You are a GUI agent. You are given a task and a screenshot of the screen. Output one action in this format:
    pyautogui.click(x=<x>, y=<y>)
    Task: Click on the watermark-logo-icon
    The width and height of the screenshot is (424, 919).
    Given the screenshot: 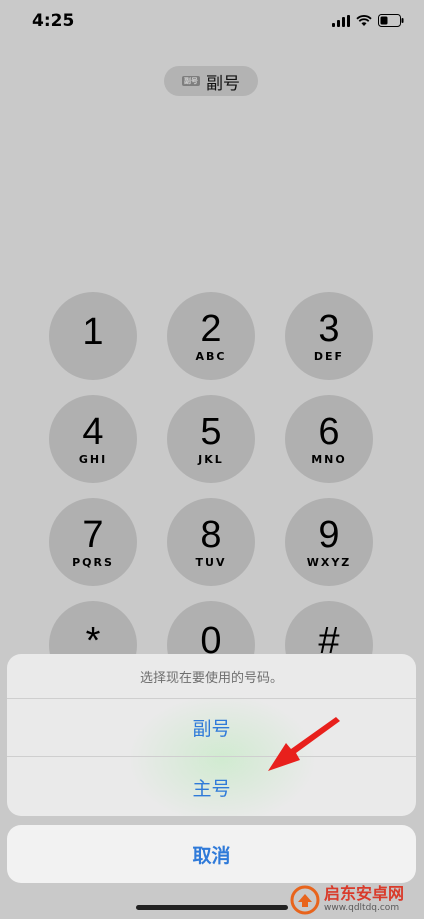 What is the action you would take?
    pyautogui.click(x=305, y=899)
    